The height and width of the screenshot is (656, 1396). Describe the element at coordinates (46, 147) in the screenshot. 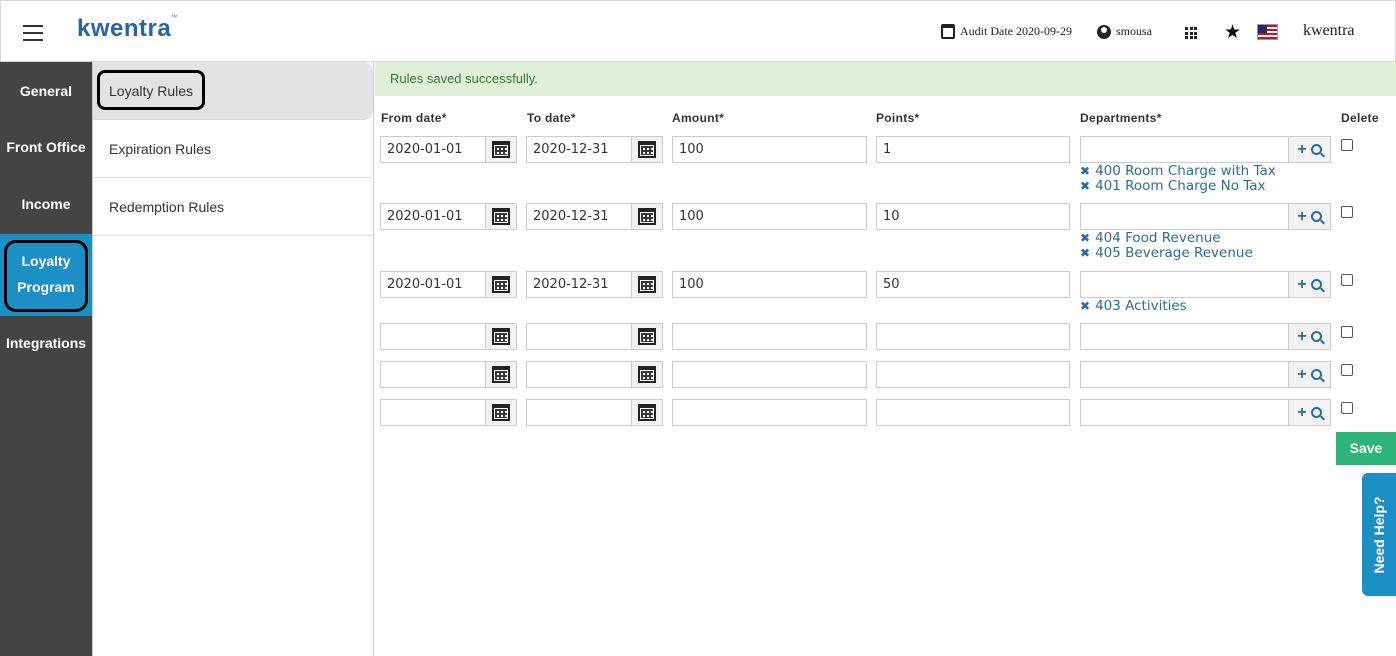

I see `sidebar-item-front-office: Front Office` at that location.